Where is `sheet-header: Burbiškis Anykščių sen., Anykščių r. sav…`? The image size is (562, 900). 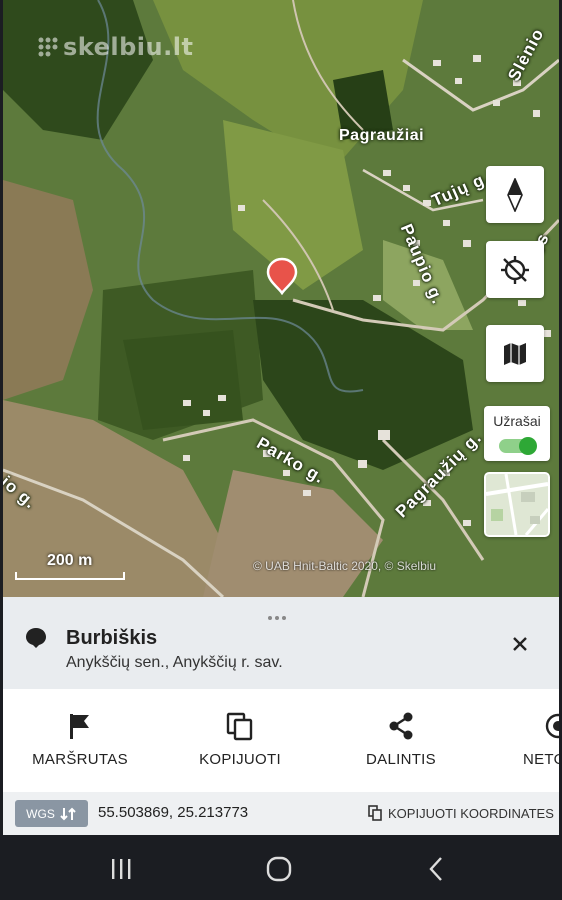
sheet-header: Burbiškis Anykščių sen., Anykščių r. sav… is located at coordinates (281, 643).